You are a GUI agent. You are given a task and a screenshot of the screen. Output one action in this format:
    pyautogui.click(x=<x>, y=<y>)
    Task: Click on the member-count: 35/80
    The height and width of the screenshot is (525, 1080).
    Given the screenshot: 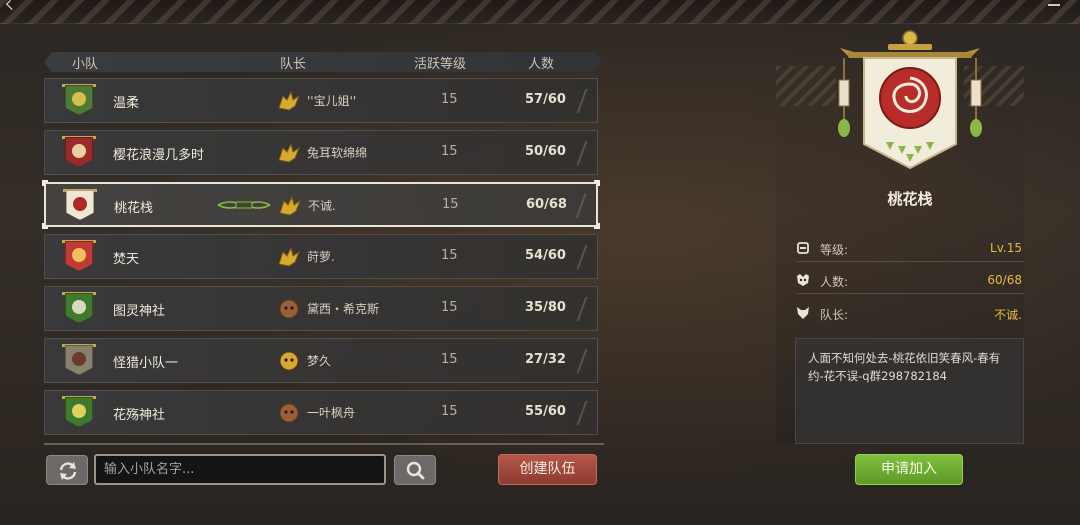 What is the action you would take?
    pyautogui.click(x=545, y=307)
    